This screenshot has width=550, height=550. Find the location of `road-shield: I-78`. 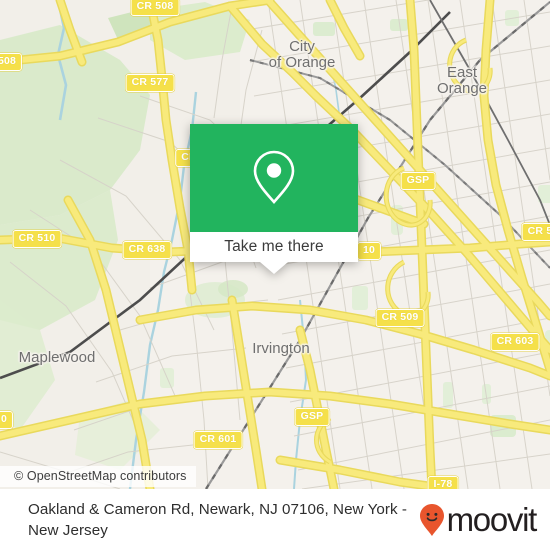

road-shield: I-78 is located at coordinates (443, 482).